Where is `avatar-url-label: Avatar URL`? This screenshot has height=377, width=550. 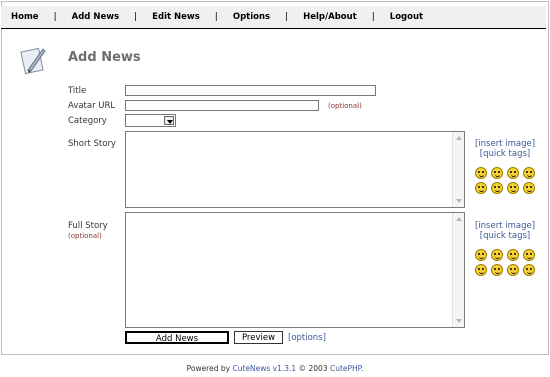
avatar-url-label: Avatar URL is located at coordinates (92, 106).